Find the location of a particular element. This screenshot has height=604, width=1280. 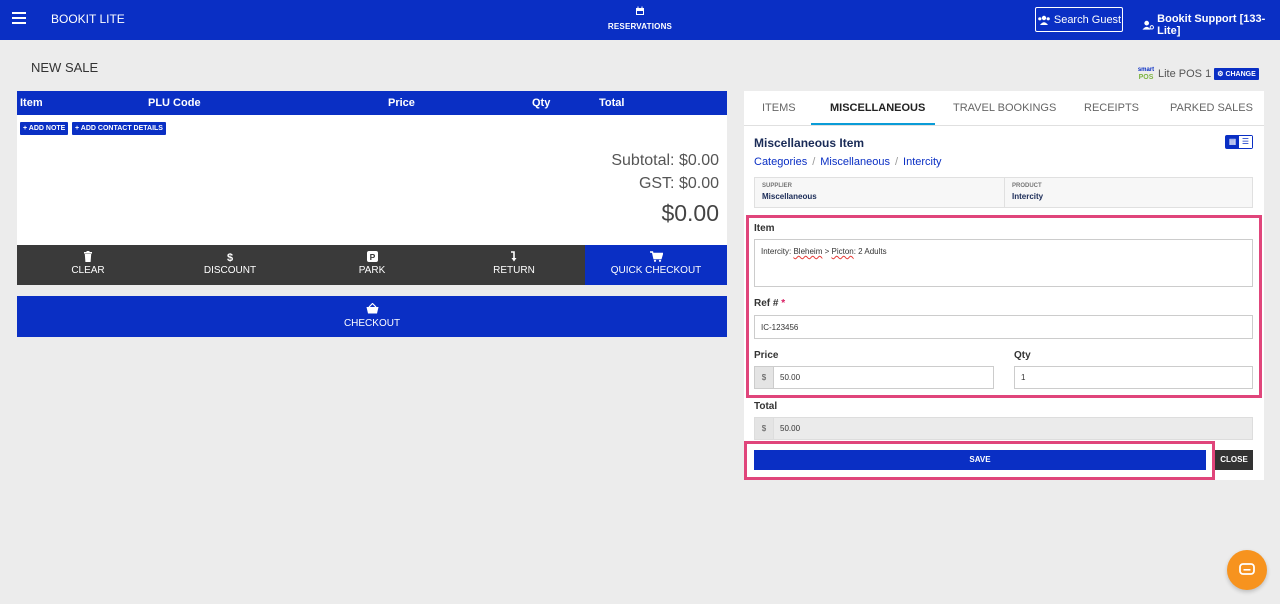

breadcrumb-categories: Categories is located at coordinates (780, 162).